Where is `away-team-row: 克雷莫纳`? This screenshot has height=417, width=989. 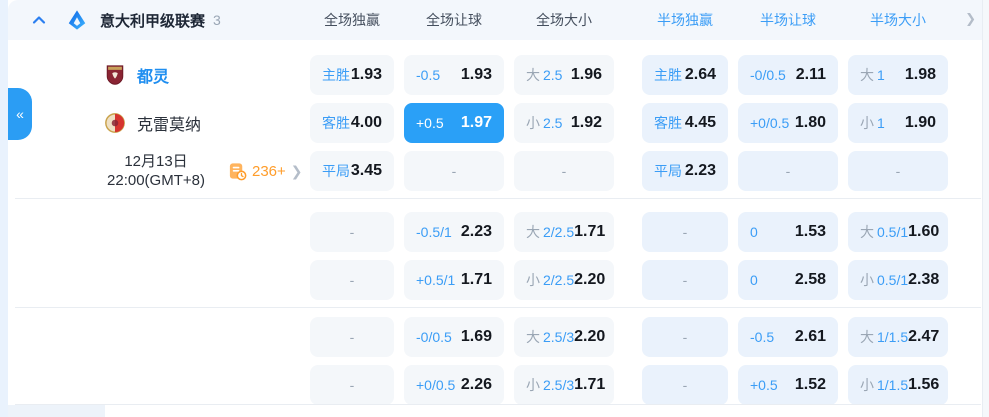
away-team-row: 克雷莫纳 is located at coordinates (152, 123).